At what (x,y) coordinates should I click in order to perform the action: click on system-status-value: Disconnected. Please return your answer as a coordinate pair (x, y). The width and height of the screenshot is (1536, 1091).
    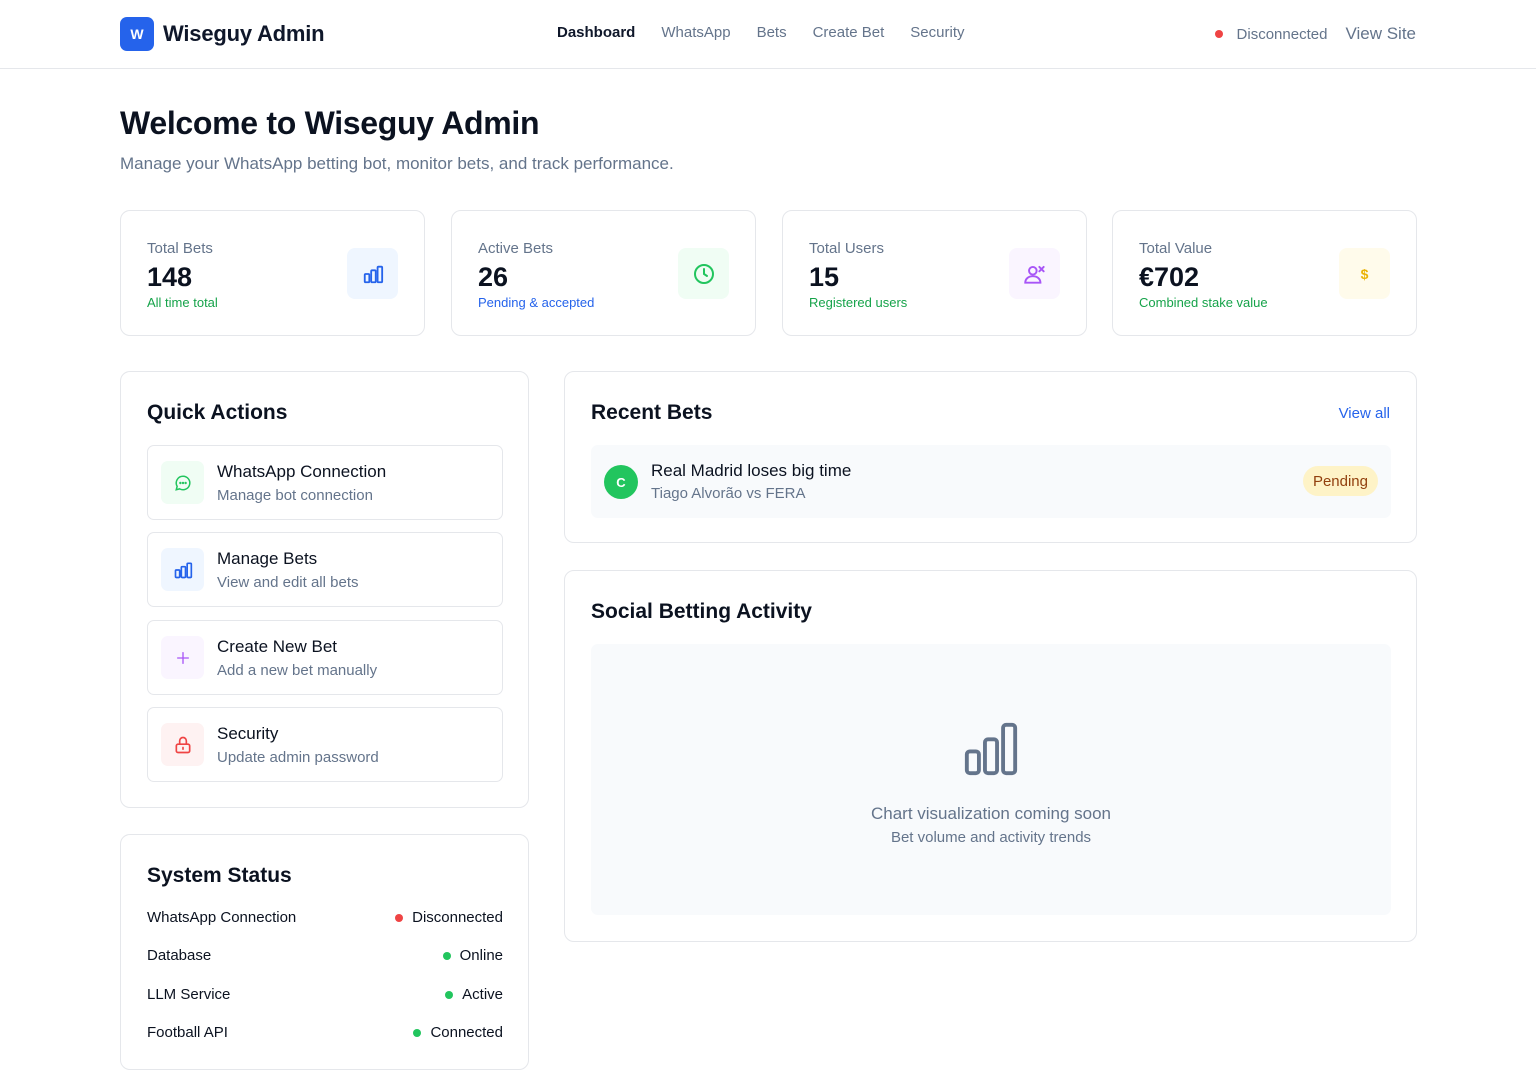
    Looking at the image, I should click on (449, 917).